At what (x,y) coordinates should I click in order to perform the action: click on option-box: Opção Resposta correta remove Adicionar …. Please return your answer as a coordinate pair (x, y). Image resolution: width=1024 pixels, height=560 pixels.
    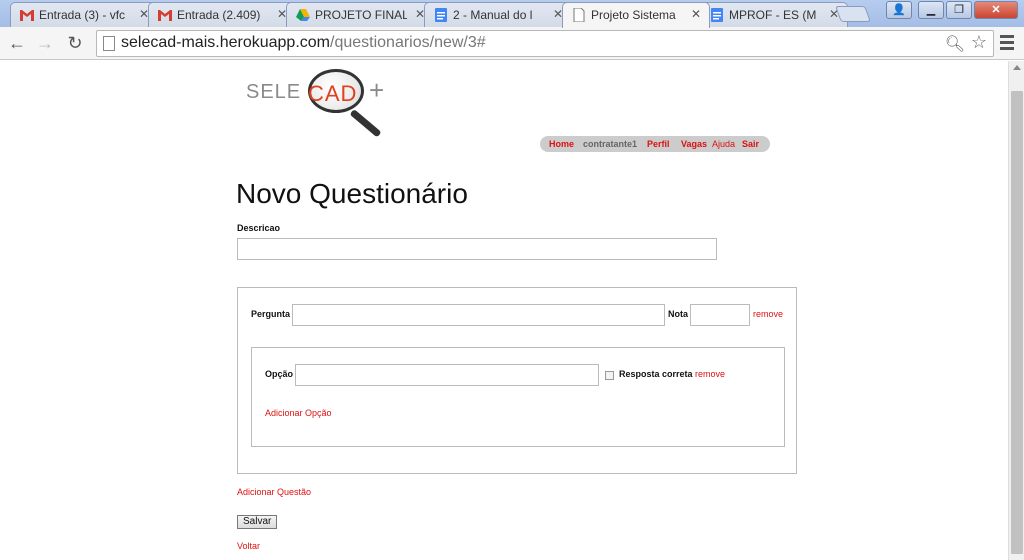
    Looking at the image, I should click on (518, 397).